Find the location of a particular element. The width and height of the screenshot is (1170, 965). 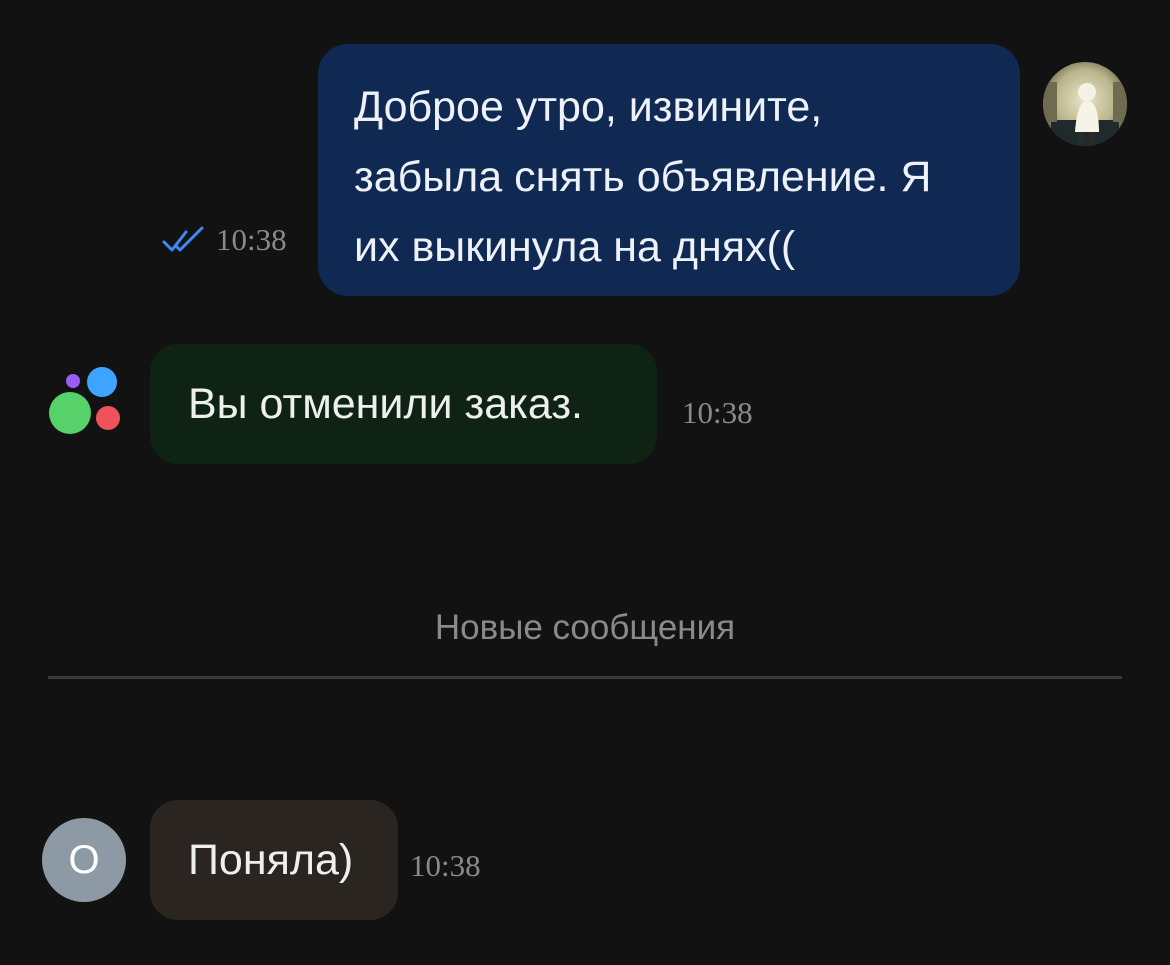

new-messages-divider is located at coordinates (585, 677).